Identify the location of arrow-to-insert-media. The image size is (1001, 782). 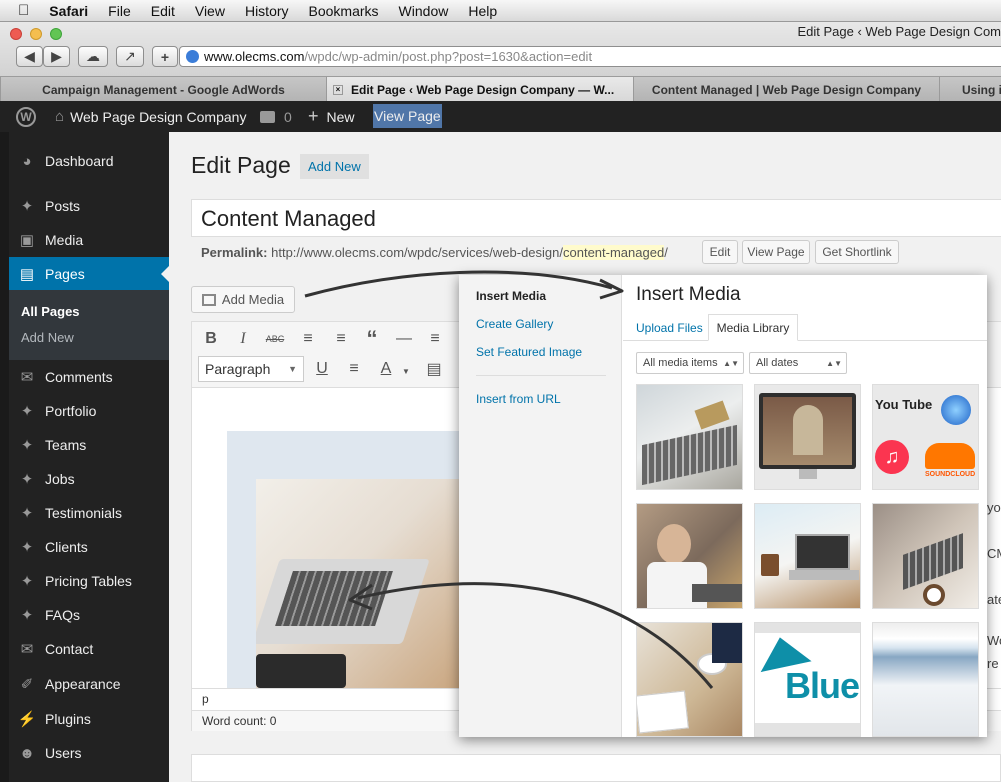
(458, 284).